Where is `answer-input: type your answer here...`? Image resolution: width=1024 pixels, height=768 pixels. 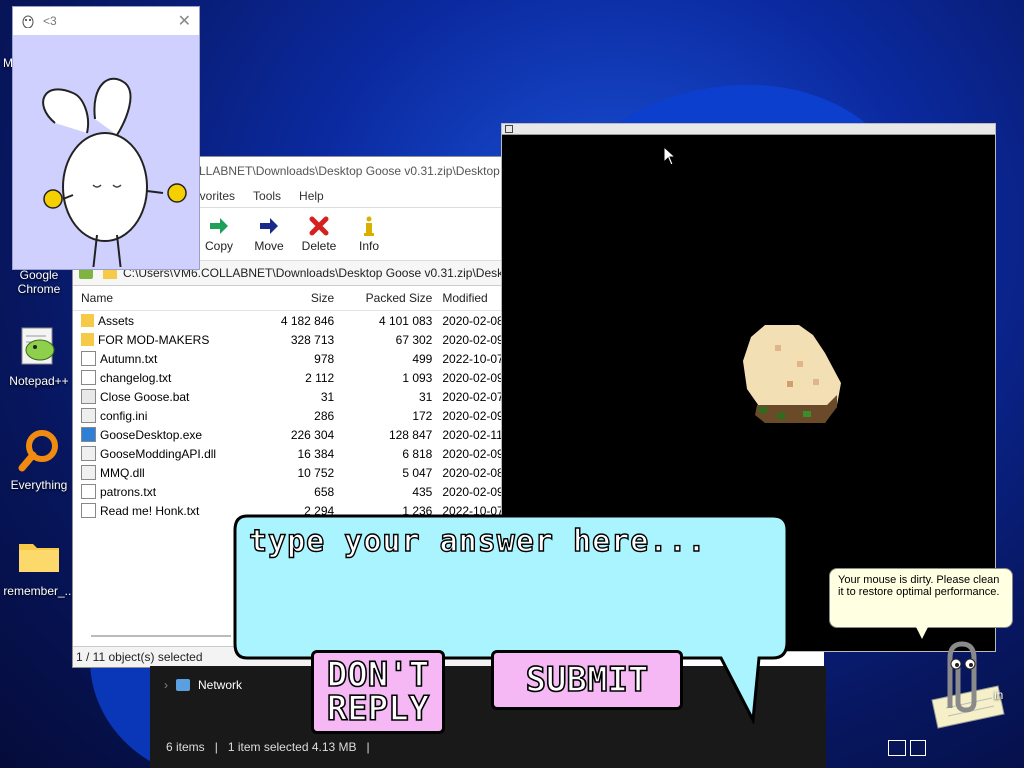 answer-input: type your answer here... is located at coordinates (477, 541).